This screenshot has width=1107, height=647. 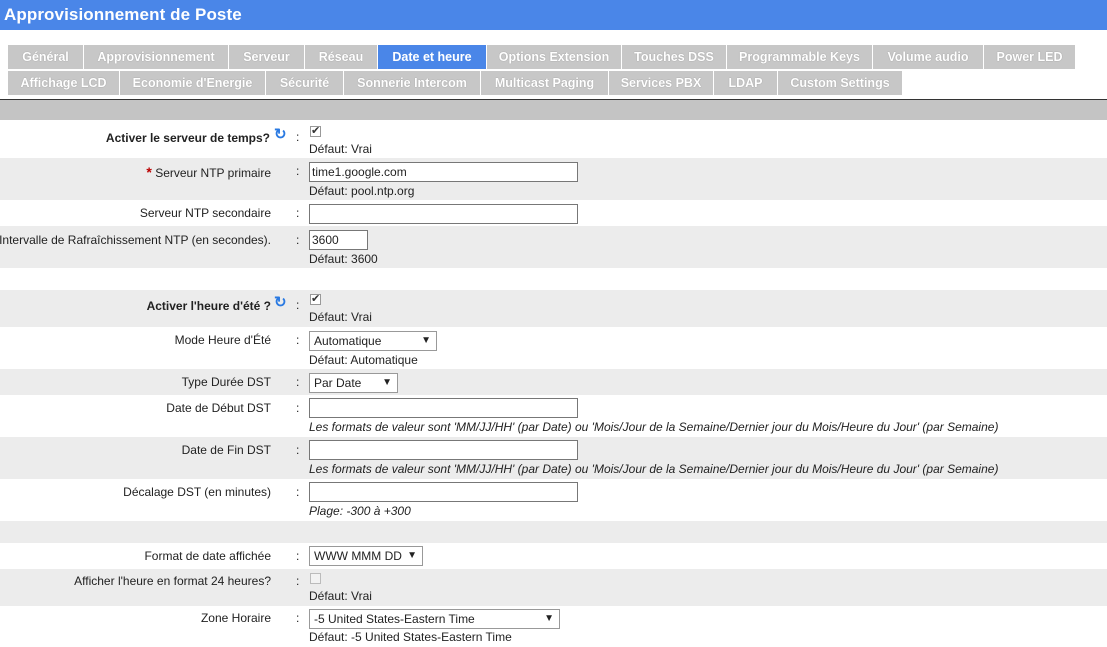 What do you see at coordinates (341, 57) in the screenshot?
I see `tab-reseau: Réseau` at bounding box center [341, 57].